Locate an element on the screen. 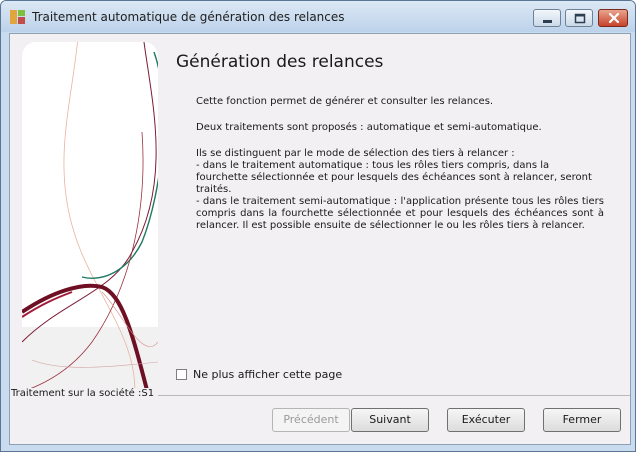 Image resolution: width=638 pixels, height=454 pixels. hide-page-option: Ne plus afficher cette page is located at coordinates (259, 374).